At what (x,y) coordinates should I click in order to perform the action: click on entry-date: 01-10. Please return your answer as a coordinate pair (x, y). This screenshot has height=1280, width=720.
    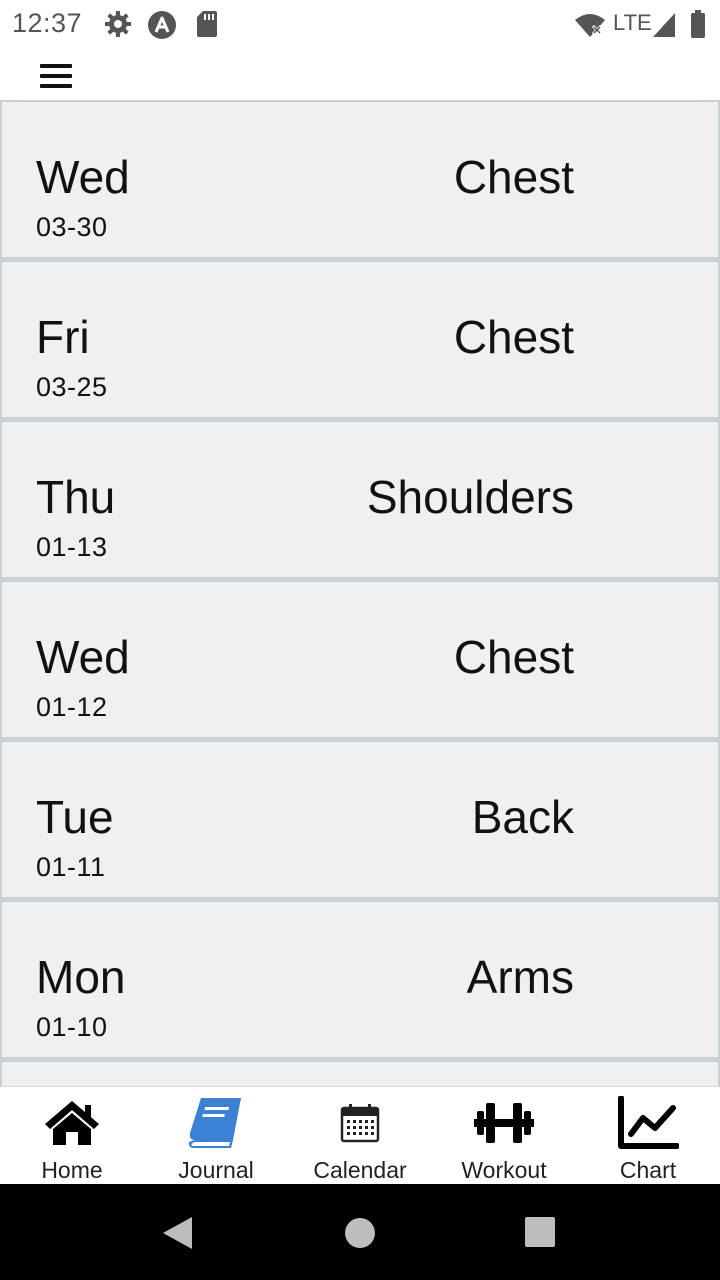
    Looking at the image, I should click on (72, 1027).